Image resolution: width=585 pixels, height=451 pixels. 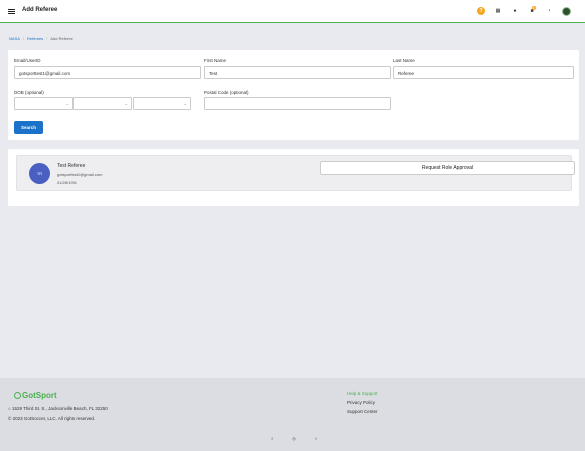 I want to click on last-name-label: Last Name, so click(x=404, y=60).